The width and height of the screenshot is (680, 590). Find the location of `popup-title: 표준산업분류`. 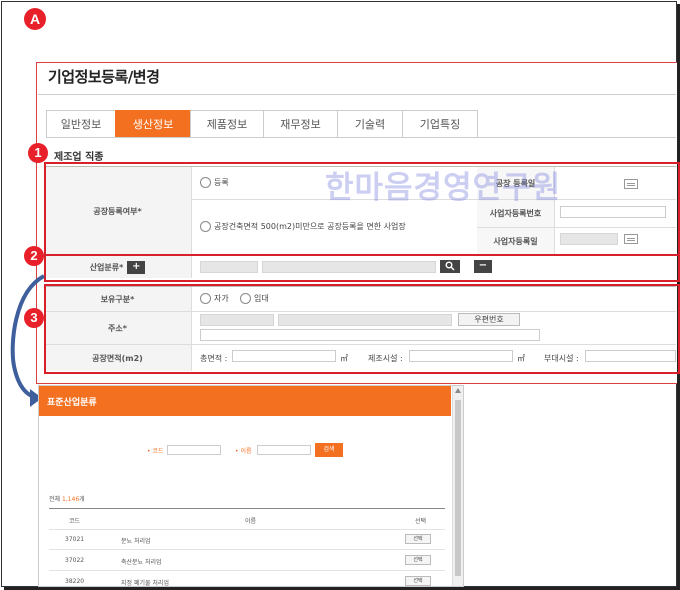

popup-title: 표준산업분류 is located at coordinates (245, 401).